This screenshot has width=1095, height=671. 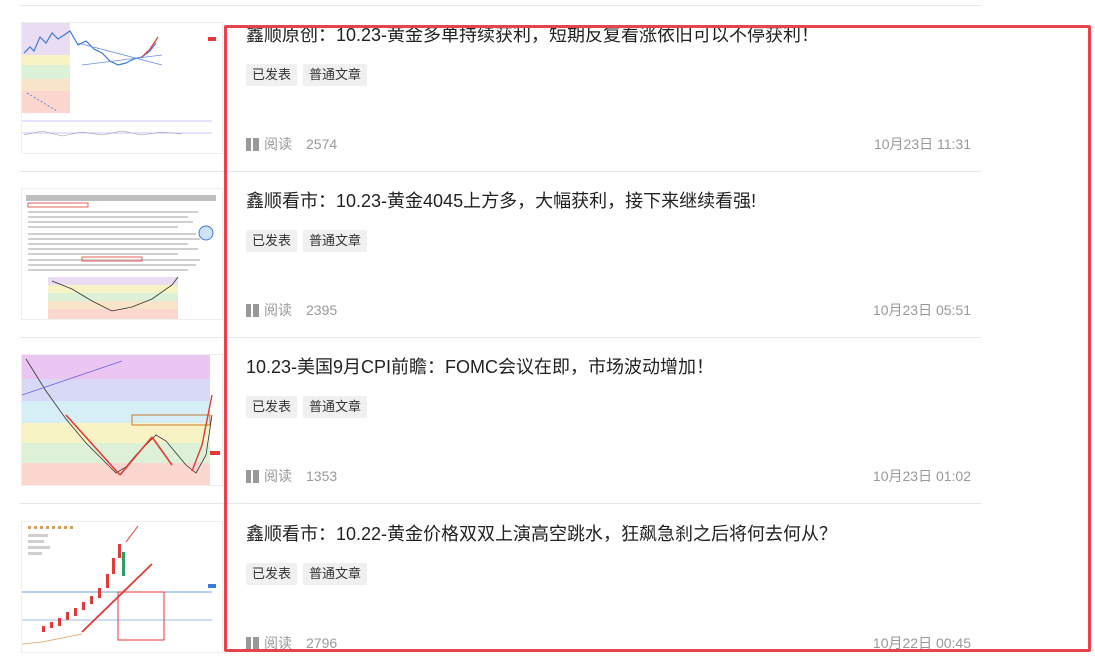 I want to click on publish-date: 10月23日 05:51, so click(x=921, y=310).